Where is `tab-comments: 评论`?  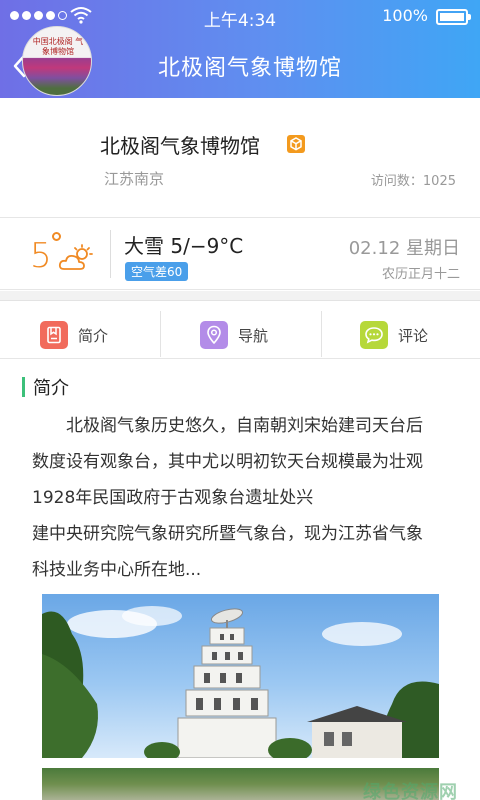 tab-comments: 评论 is located at coordinates (400, 335).